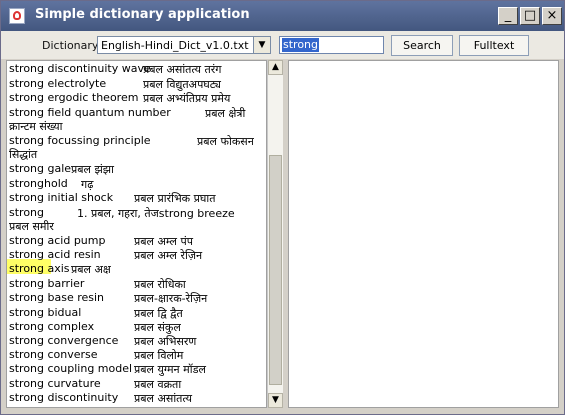  I want to click on list-item-meaning: प्रबल संकुल, so click(157, 327).